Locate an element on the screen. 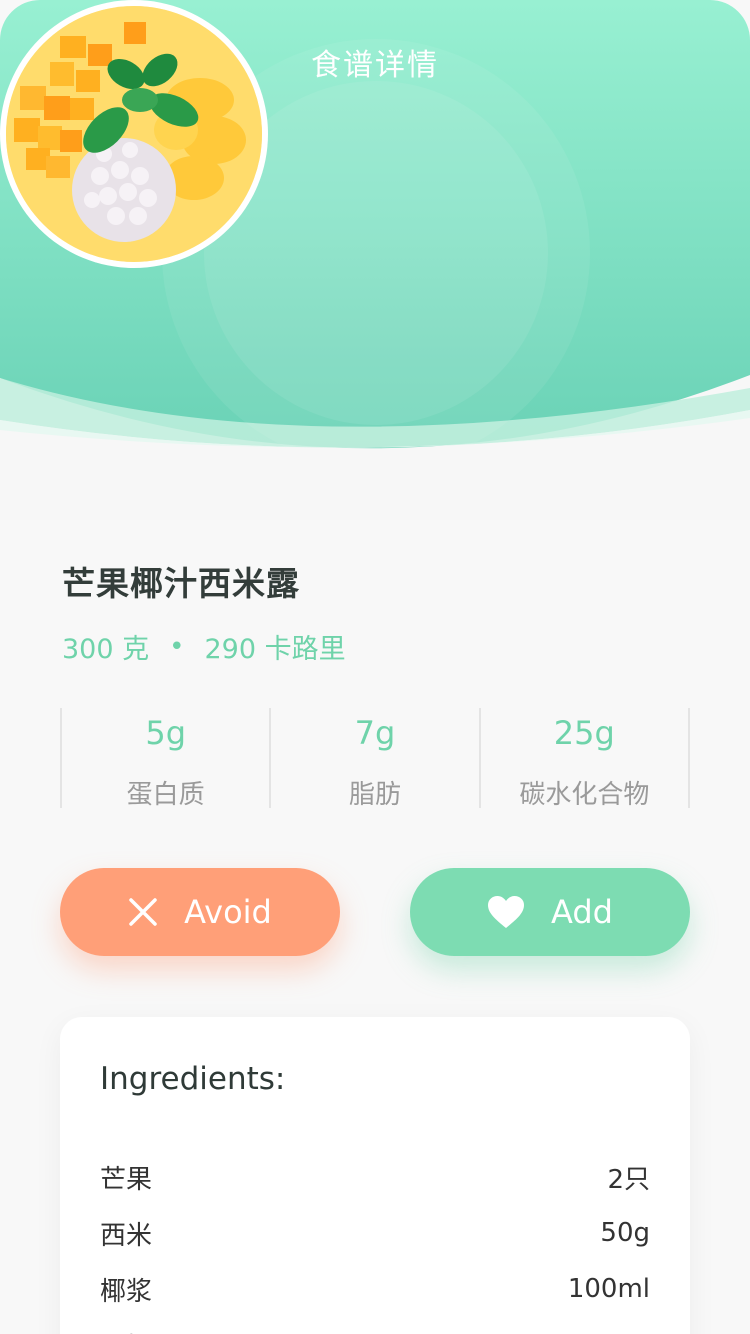  ingredient-list: 芒果 2只 西米 50g 椰浆 100ml 淡奶 适量 is located at coordinates (375, 1241).